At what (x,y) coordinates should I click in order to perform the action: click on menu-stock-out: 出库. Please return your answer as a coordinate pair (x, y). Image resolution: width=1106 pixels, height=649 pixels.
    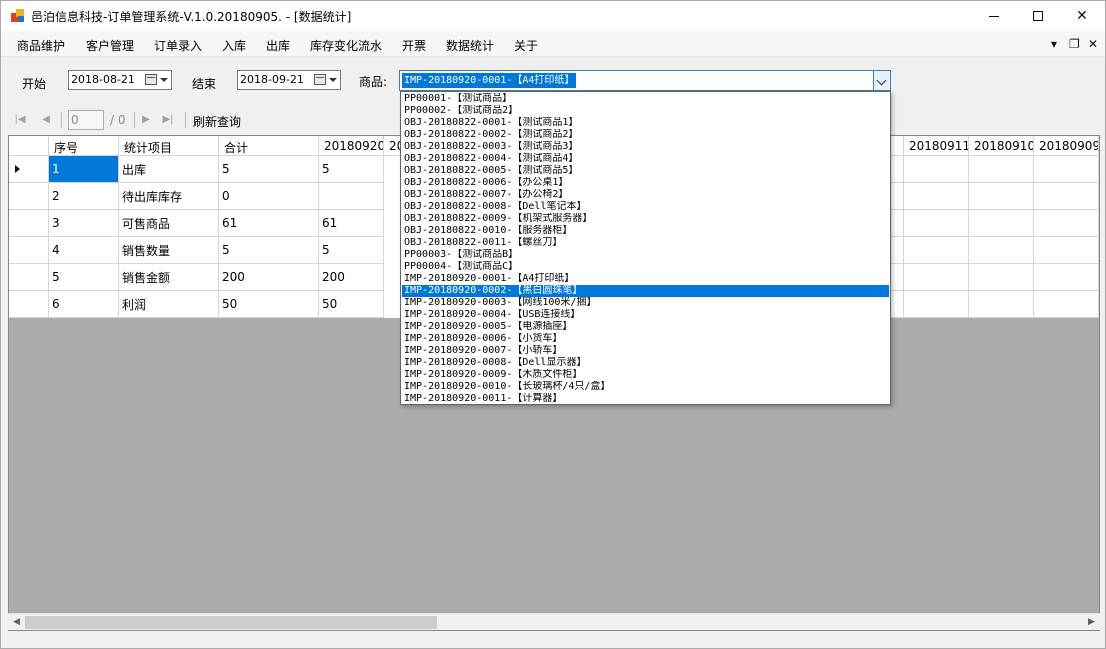
    Looking at the image, I should click on (278, 45).